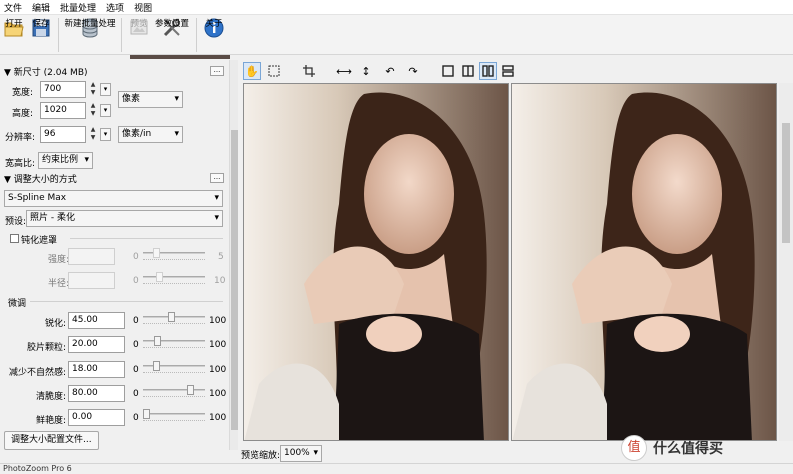 This screenshot has height=474, width=793. What do you see at coordinates (96, 417) in the screenshot?
I see `fine-tune-input: 0.00` at bounding box center [96, 417].